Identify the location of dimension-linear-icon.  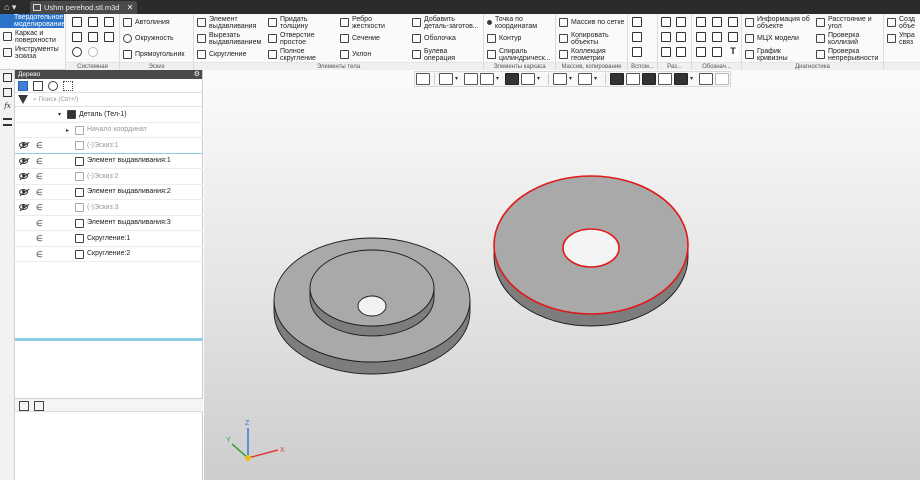
(666, 22).